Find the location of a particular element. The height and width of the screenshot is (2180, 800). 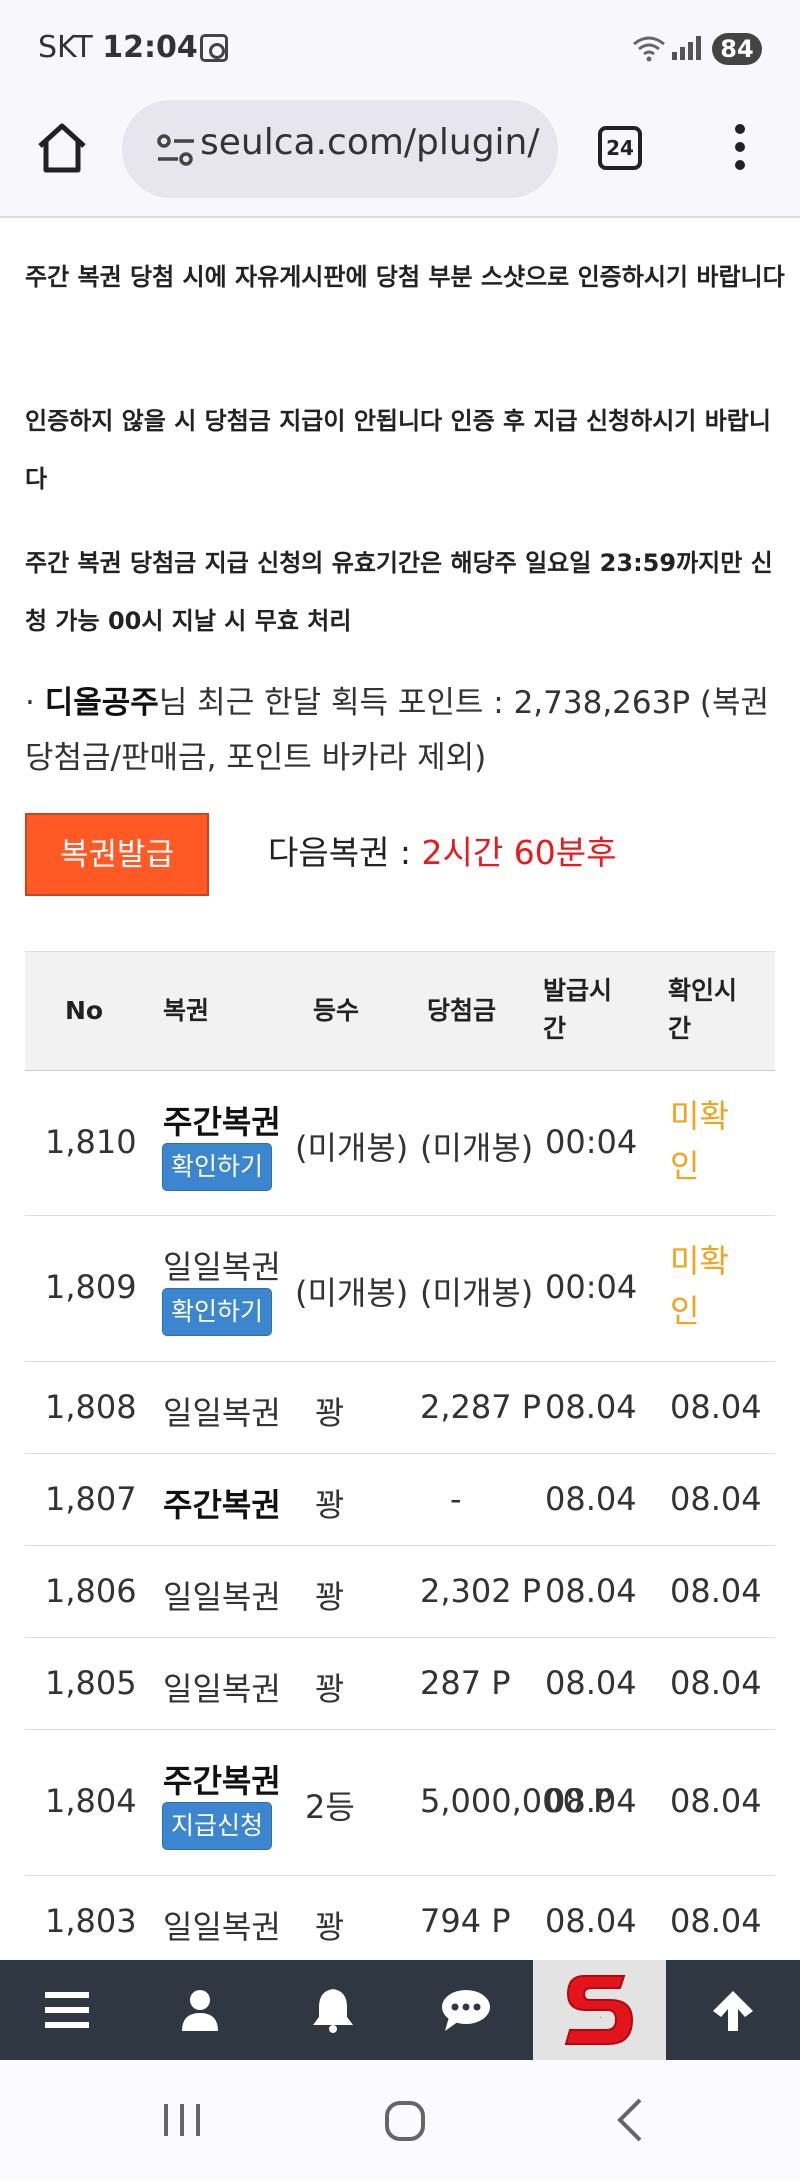

table-row: 1,805 일일복권 꽝 287 P 08.04 08.04 is located at coordinates (400, 1684).